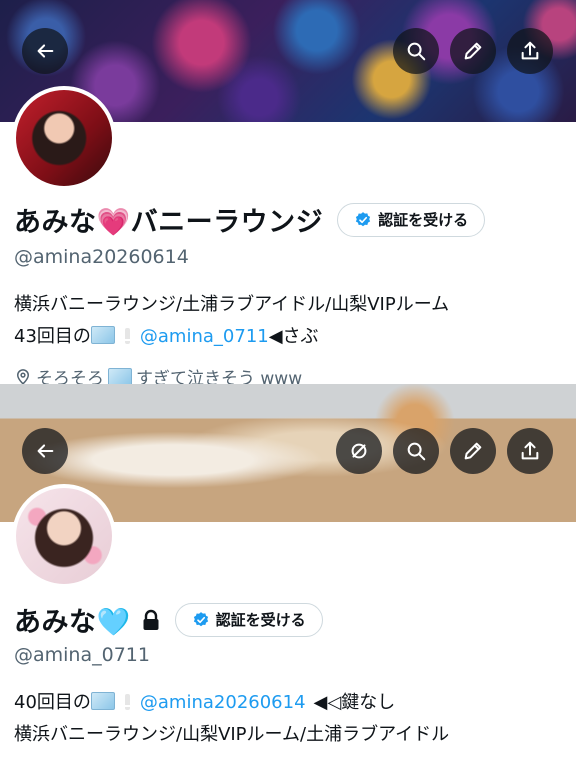 The width and height of the screenshot is (576, 768). Describe the element at coordinates (70, 376) in the screenshot. I see `location-text: そろそろ` at that location.